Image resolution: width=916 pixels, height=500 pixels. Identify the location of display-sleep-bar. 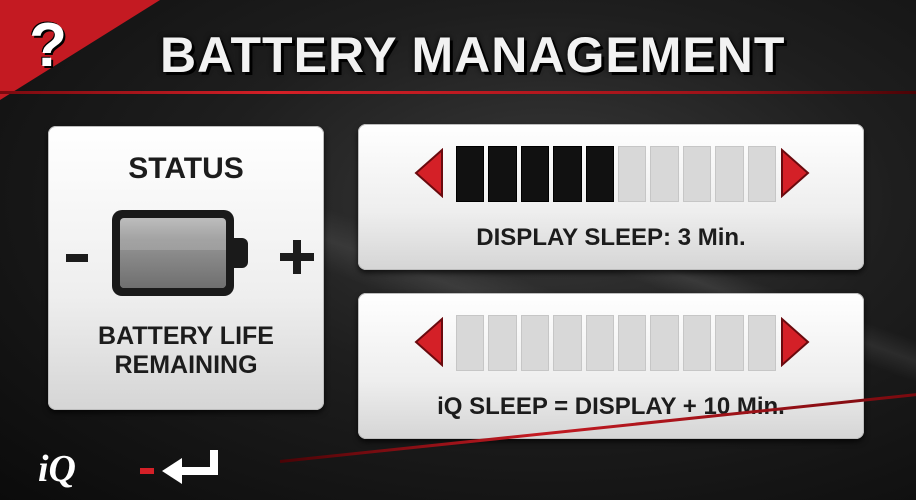
(616, 174).